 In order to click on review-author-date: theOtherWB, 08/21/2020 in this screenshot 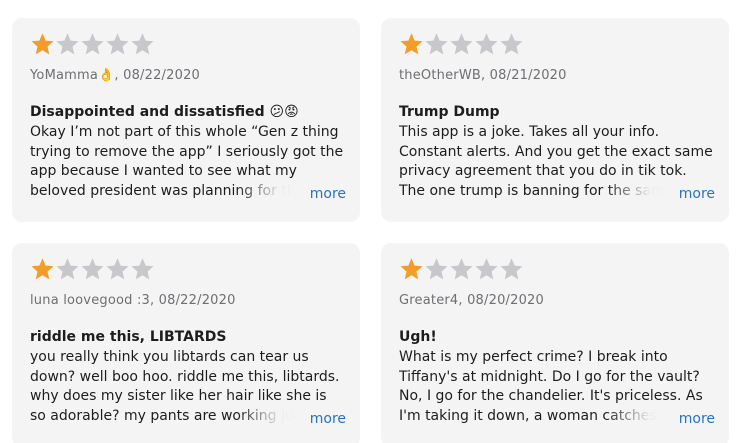, I will do `click(483, 75)`.